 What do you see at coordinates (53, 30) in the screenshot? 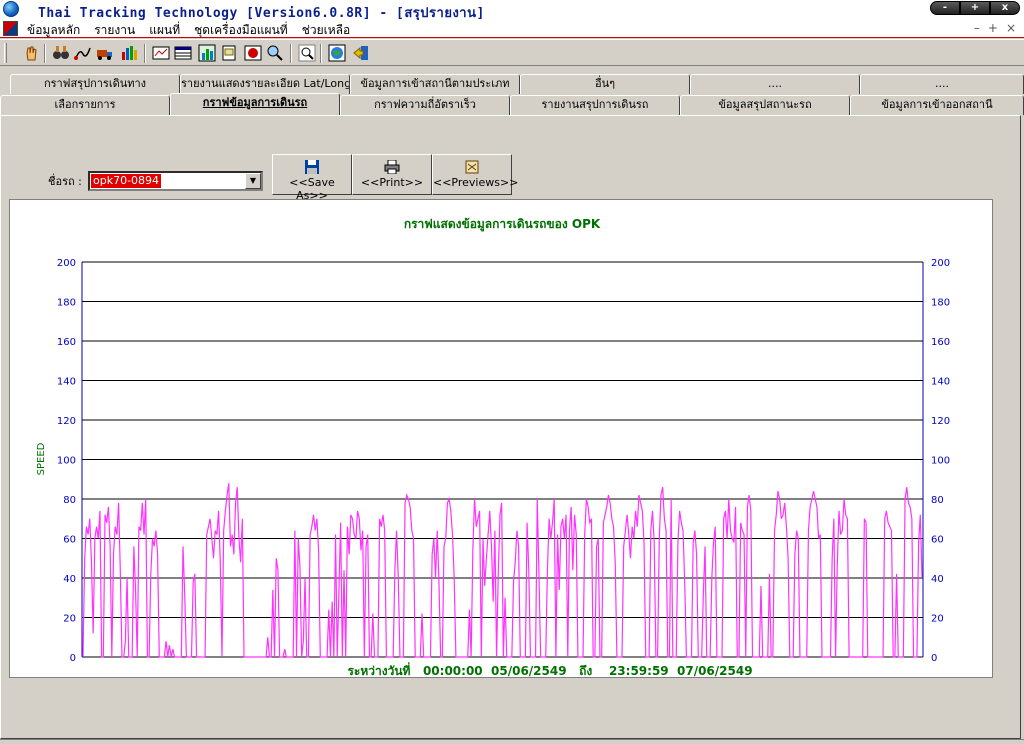
I see `menu-master-data: ข้อมูลหลัก` at bounding box center [53, 30].